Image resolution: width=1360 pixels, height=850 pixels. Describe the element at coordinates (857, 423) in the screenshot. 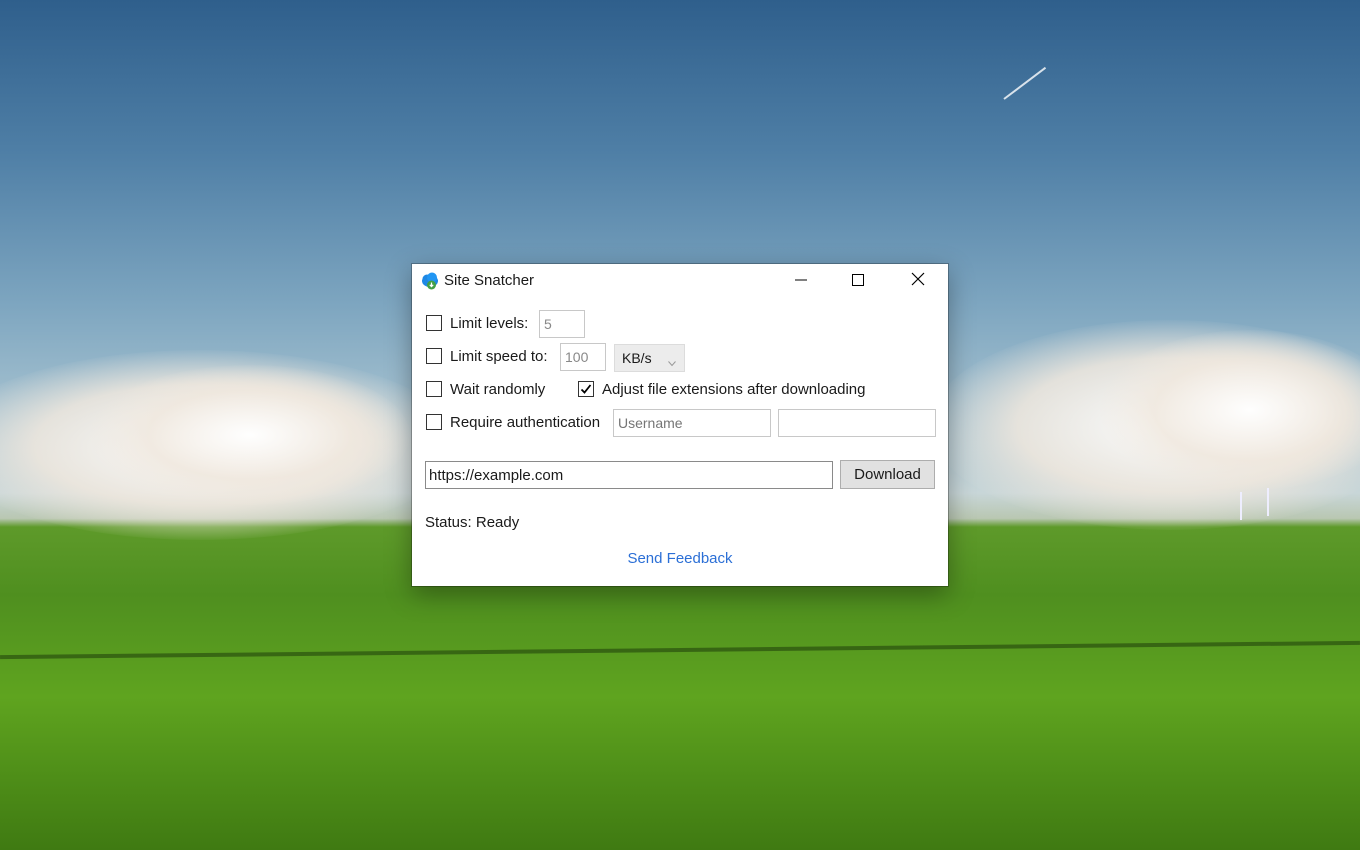

I see `password-input` at that location.